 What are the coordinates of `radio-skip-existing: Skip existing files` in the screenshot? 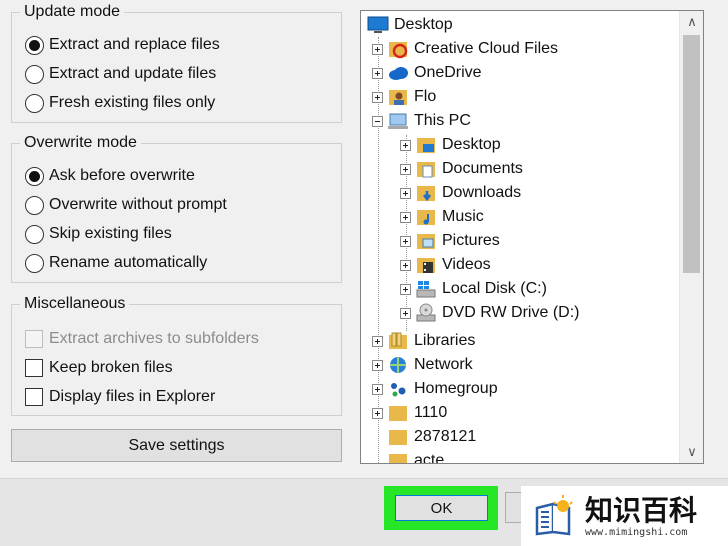 It's located at (98, 234).